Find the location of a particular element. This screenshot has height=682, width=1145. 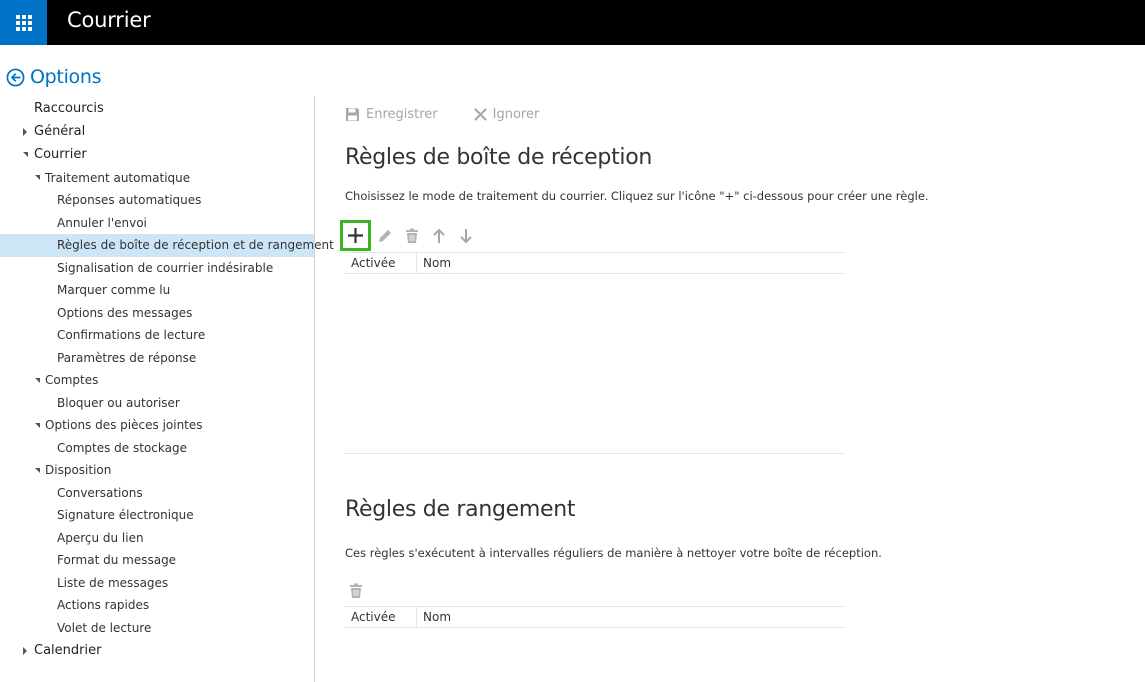

inbox-rules-title: Règles de boîte de réception is located at coordinates (499, 157).